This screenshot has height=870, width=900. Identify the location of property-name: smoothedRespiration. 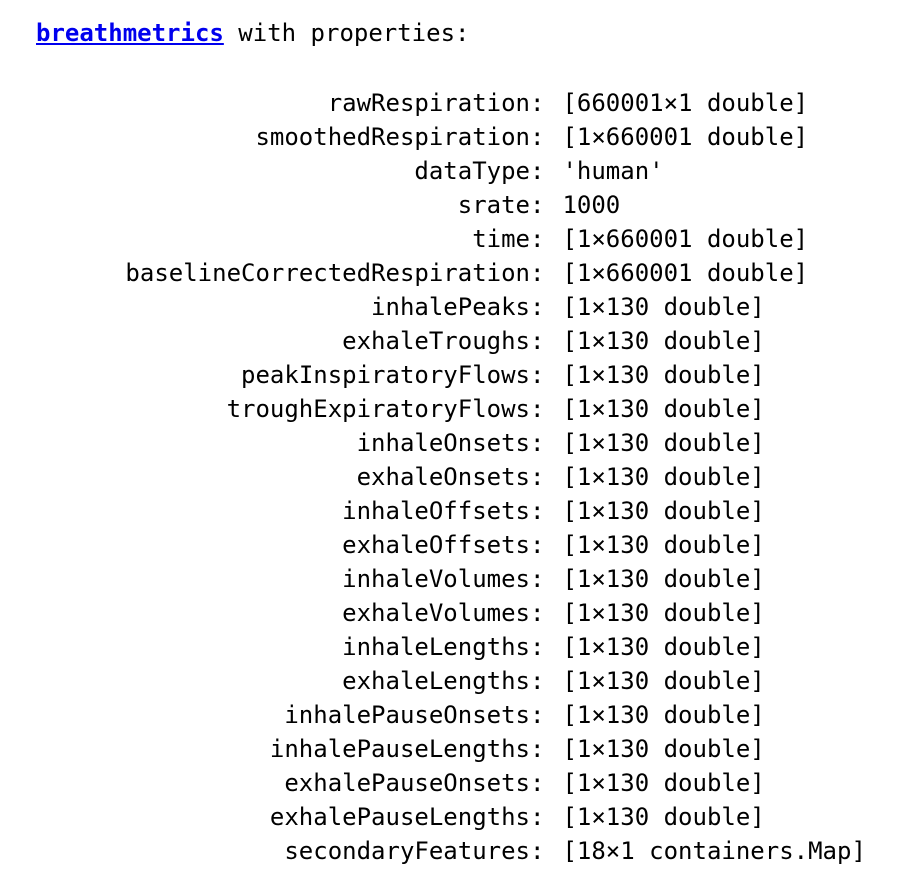
(392, 137).